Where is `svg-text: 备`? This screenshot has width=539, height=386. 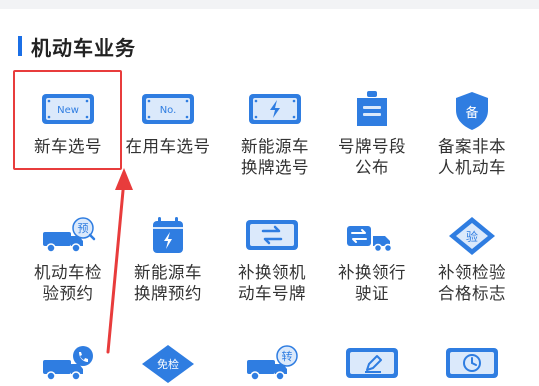
svg-text: 备 is located at coordinates (471, 113).